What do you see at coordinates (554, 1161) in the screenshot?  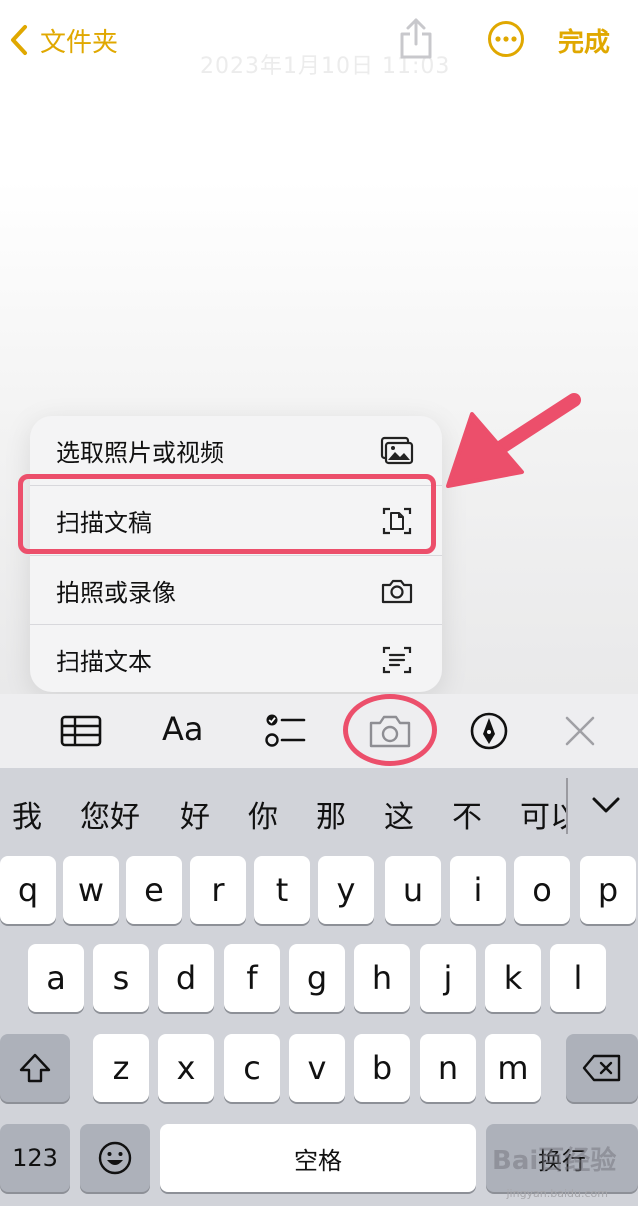 I see `watermark-brand: Bai百经验` at bounding box center [554, 1161].